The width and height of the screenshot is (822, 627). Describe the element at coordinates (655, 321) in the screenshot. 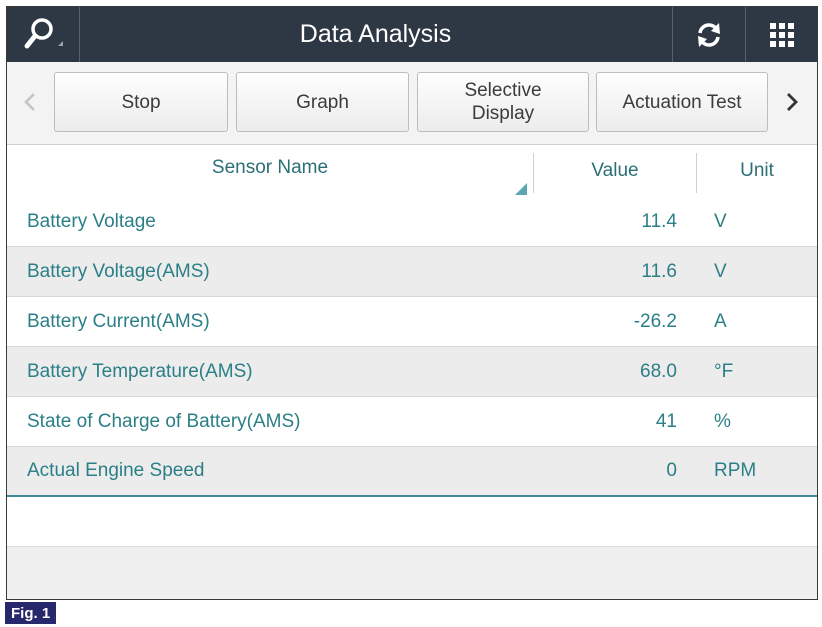

I see `sensor-value: -26.2` at that location.